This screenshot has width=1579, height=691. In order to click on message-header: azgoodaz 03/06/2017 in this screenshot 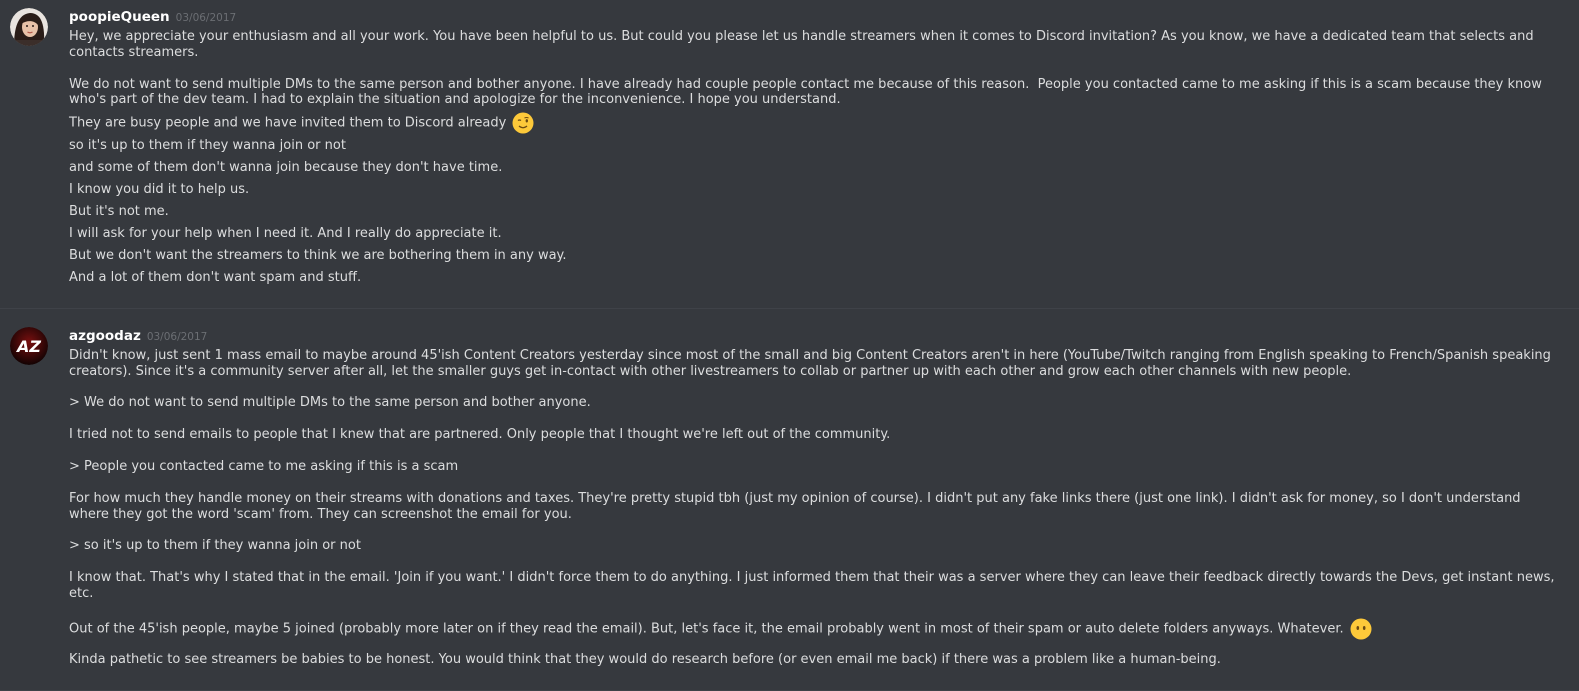, I will do `click(814, 336)`.